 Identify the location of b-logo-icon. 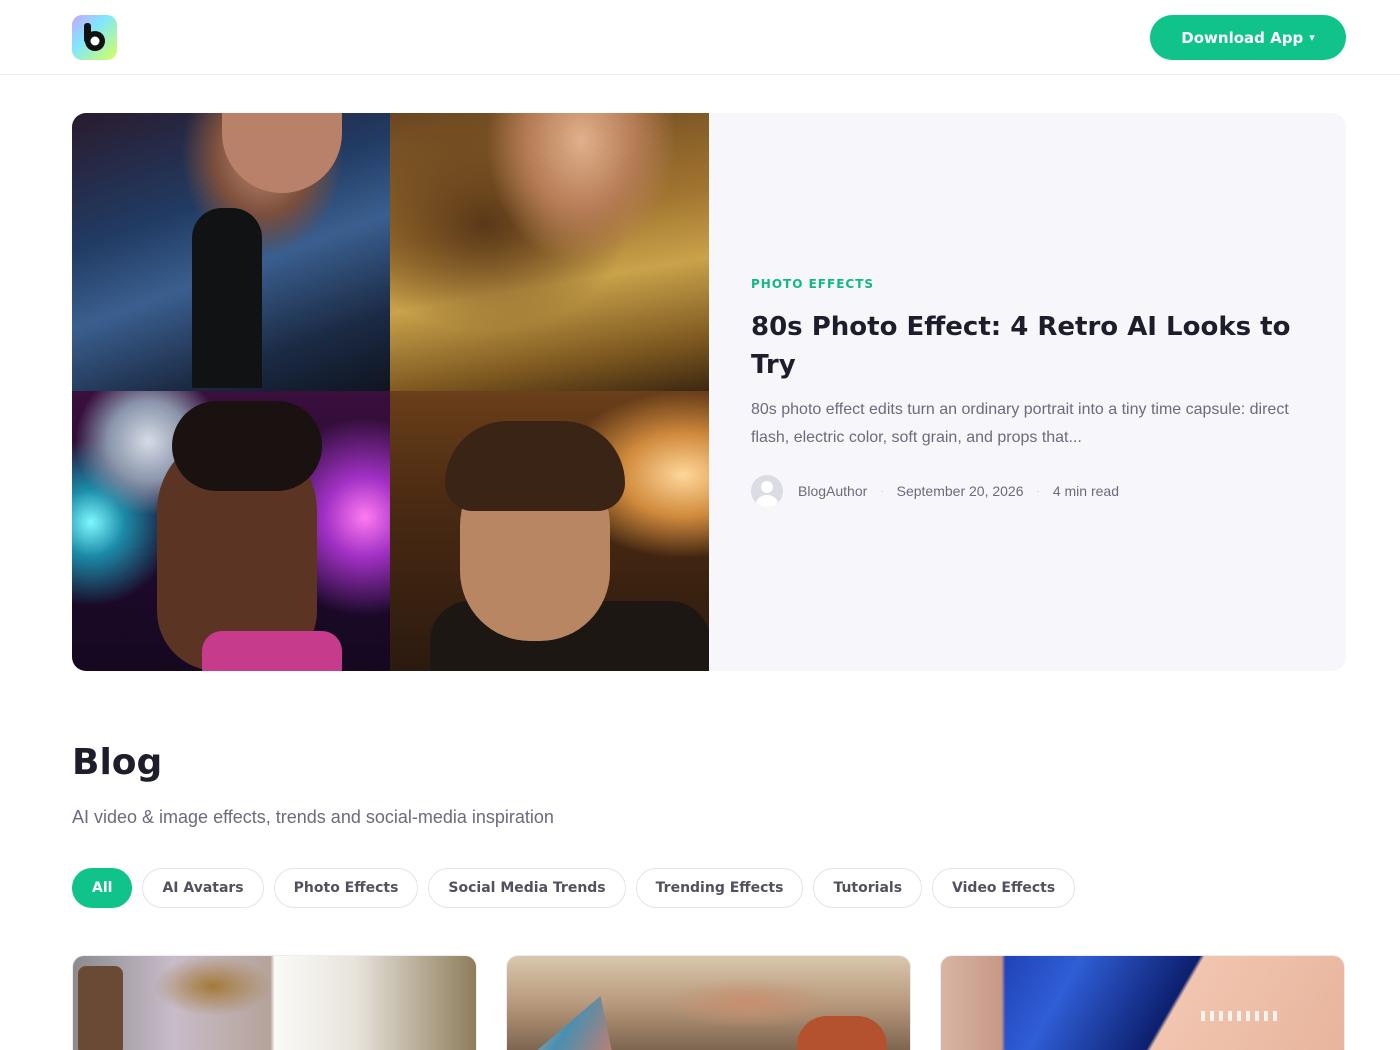
(94, 37).